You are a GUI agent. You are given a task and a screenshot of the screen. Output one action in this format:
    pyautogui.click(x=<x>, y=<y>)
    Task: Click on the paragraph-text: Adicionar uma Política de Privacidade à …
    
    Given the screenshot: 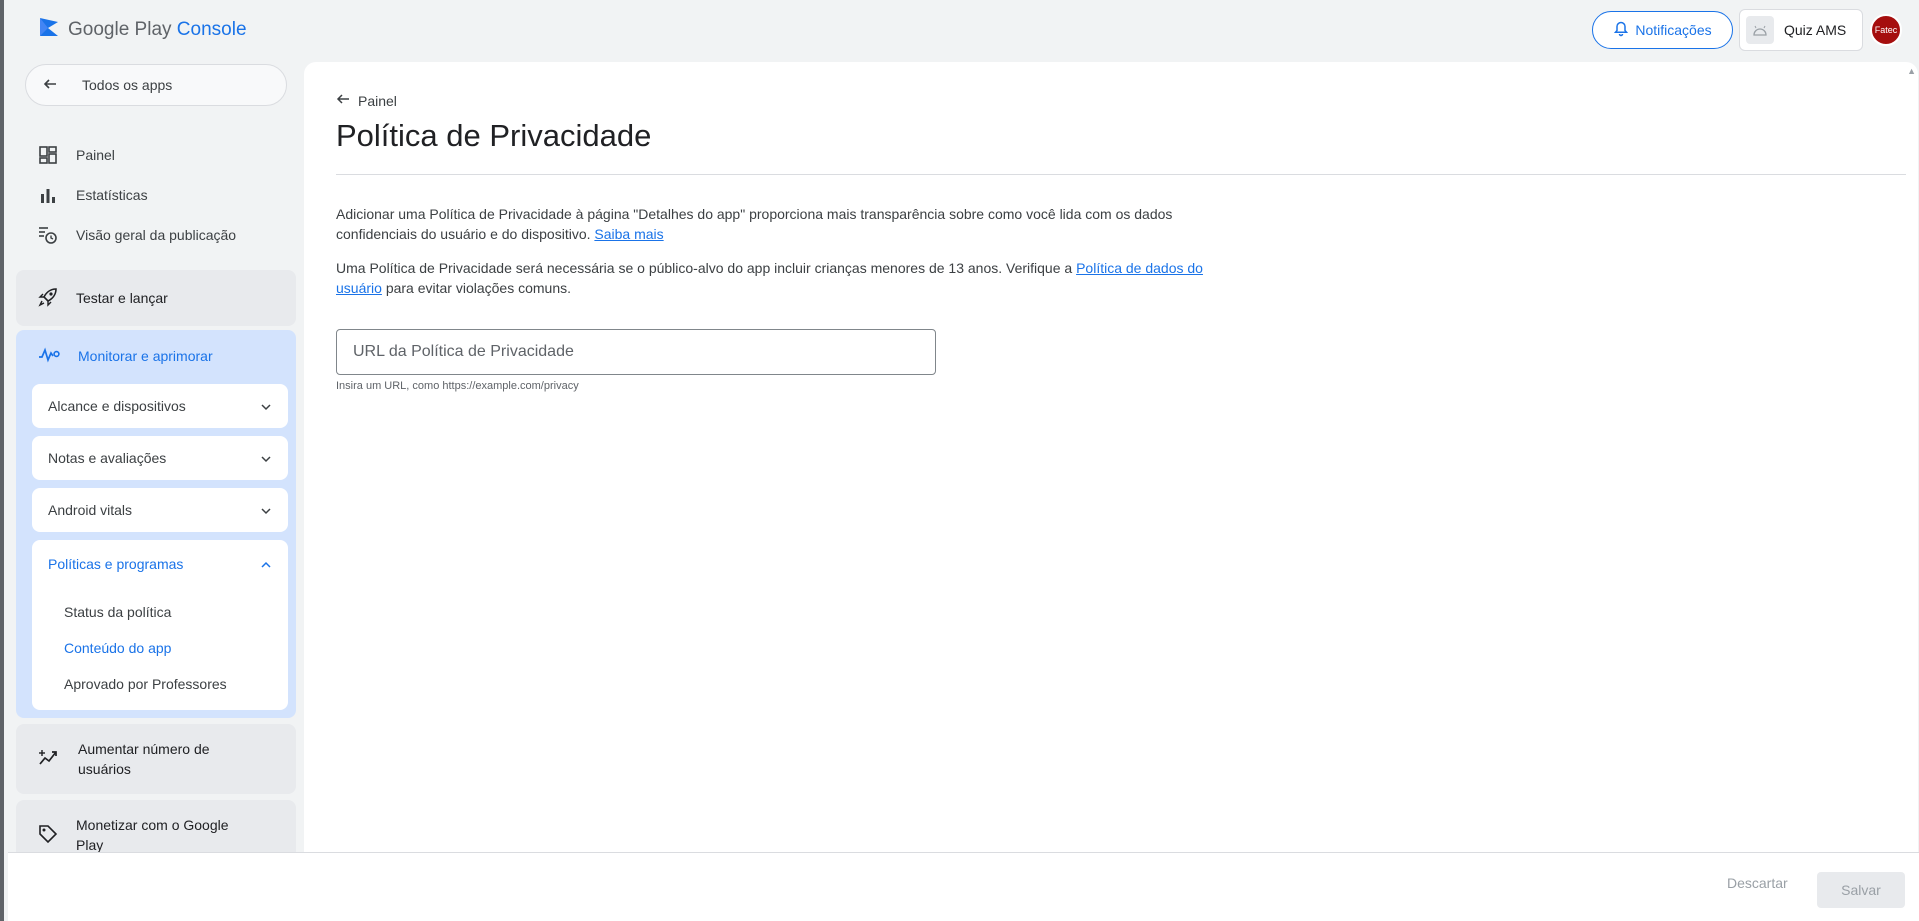 What is the action you would take?
    pyautogui.click(x=754, y=224)
    